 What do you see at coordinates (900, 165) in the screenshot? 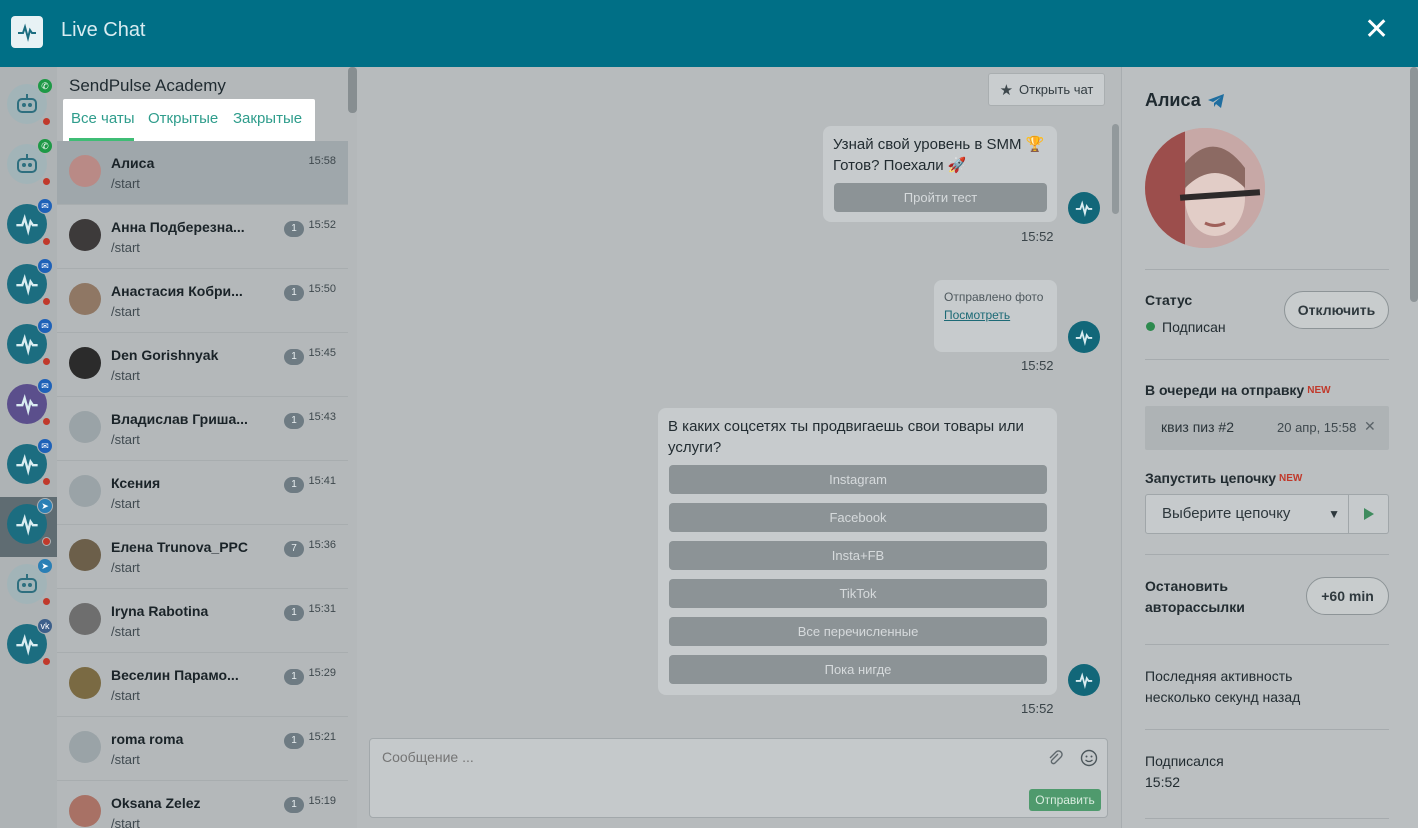
I see `message-text: Готов? Поехали 🚀` at bounding box center [900, 165].